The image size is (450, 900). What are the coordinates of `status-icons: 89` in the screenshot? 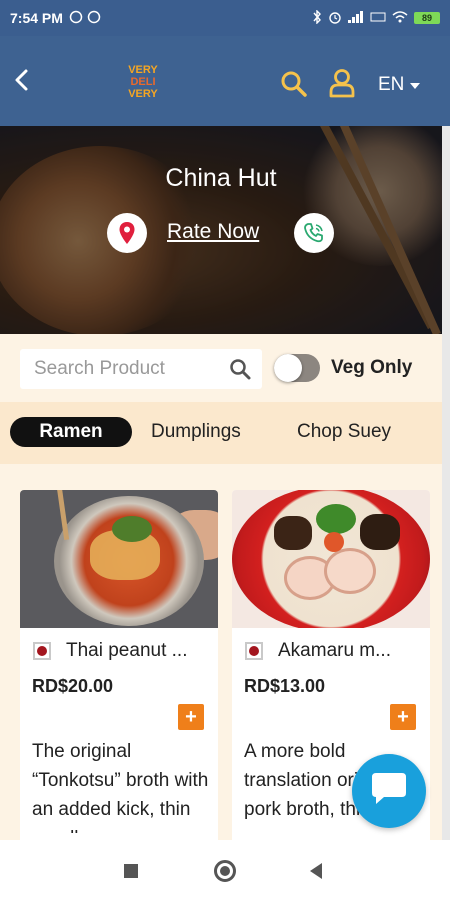 It's located at (376, 17).